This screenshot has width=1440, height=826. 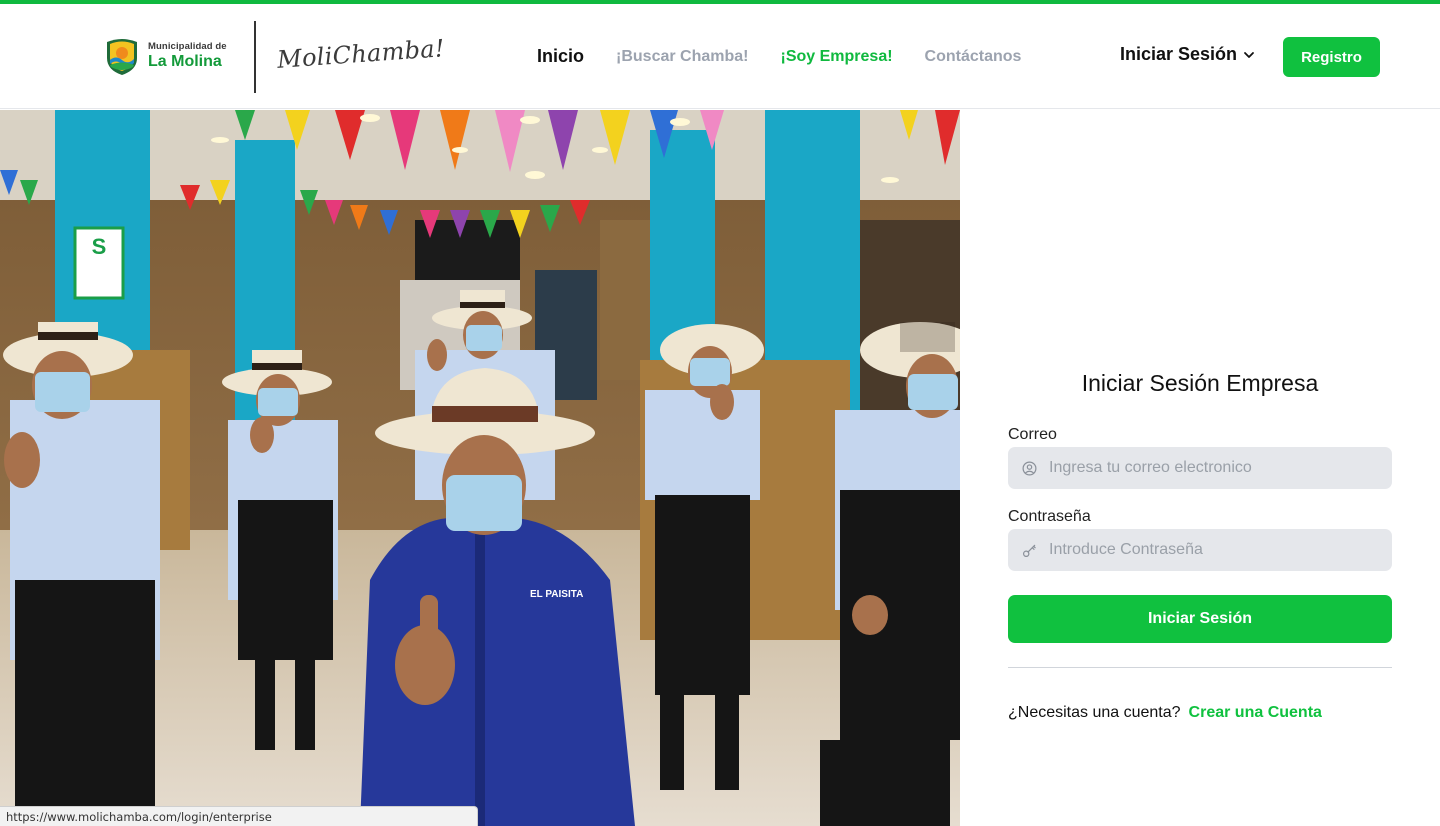 I want to click on nav-inicio: Inicio, so click(x=560, y=56).